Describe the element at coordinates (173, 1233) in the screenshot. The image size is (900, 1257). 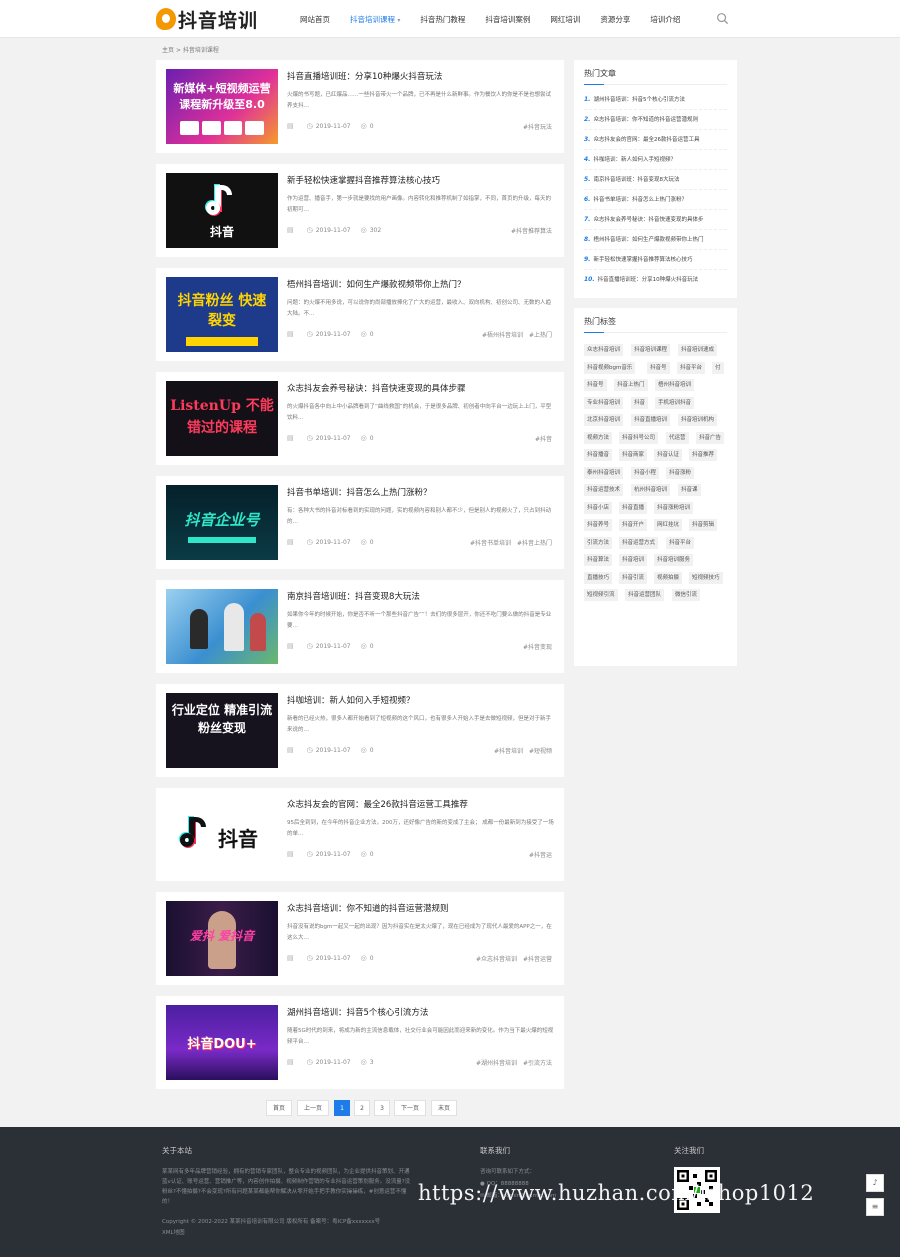
I see `footer-sitemap-link: XML地图` at that location.